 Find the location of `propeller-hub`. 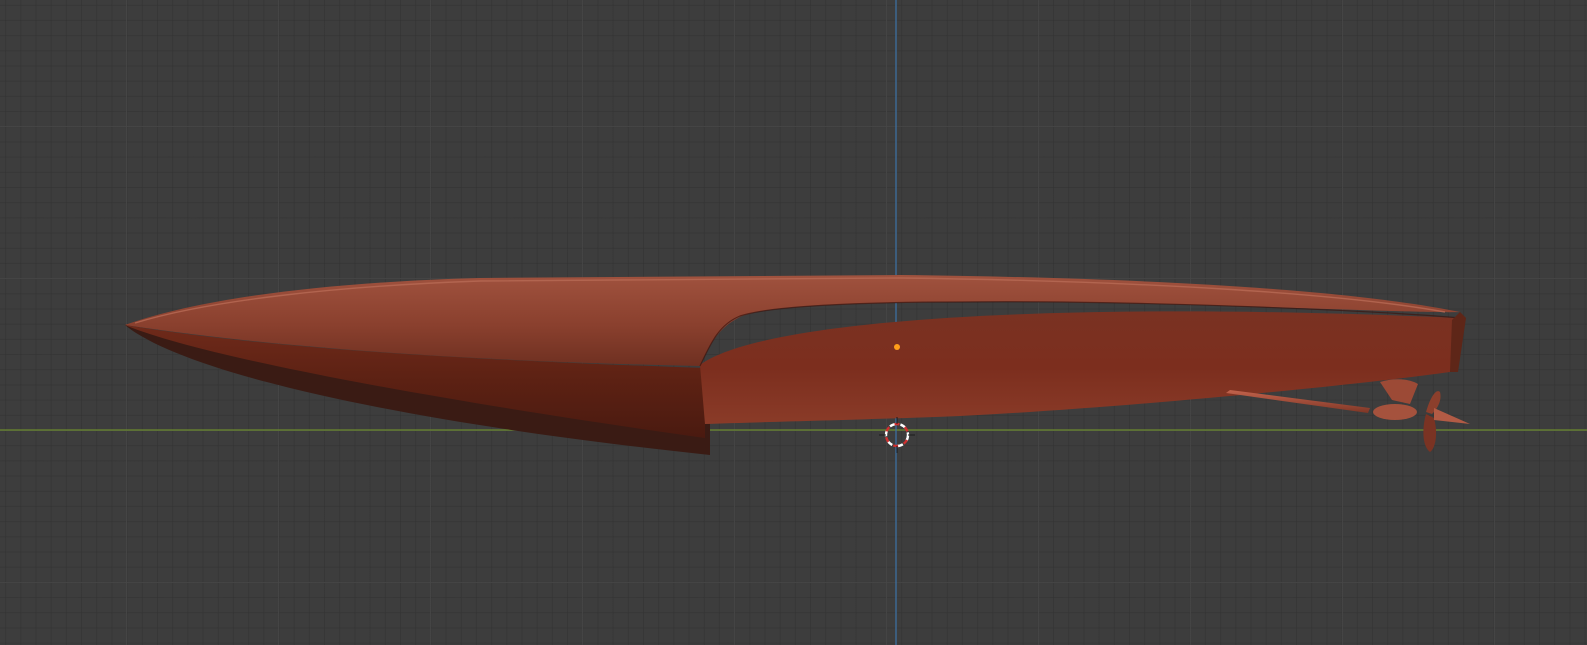

propeller-hub is located at coordinates (1395, 412).